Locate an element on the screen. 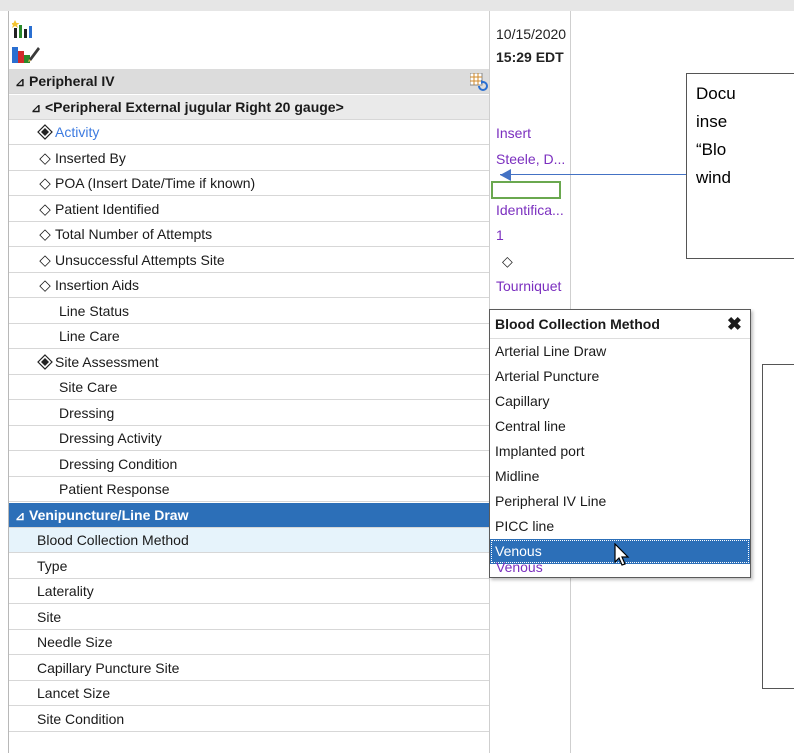 The width and height of the screenshot is (794, 753). flowsheet-row: Needle Size is located at coordinates (249, 642).